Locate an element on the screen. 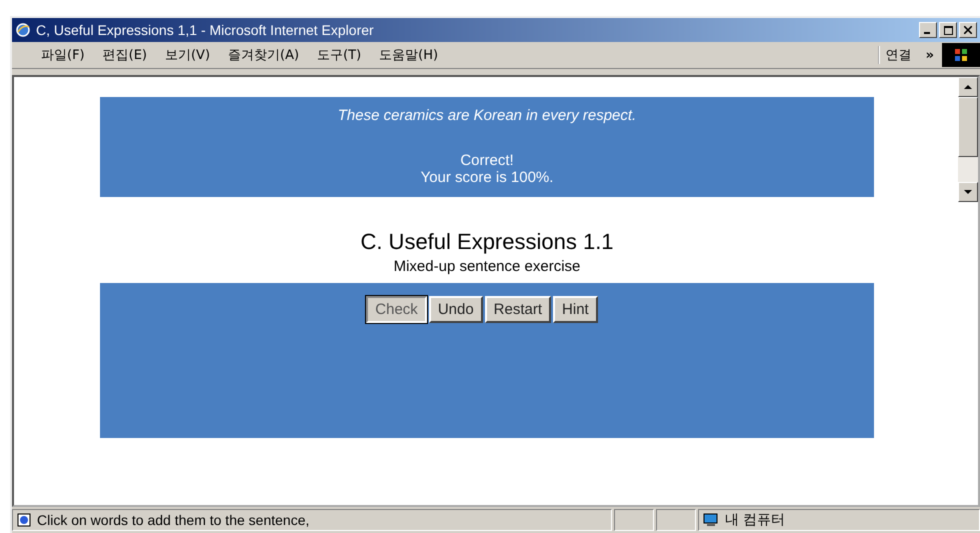 Image resolution: width=980 pixels, height=533 pixels. exercise-button: Hint is located at coordinates (575, 309).